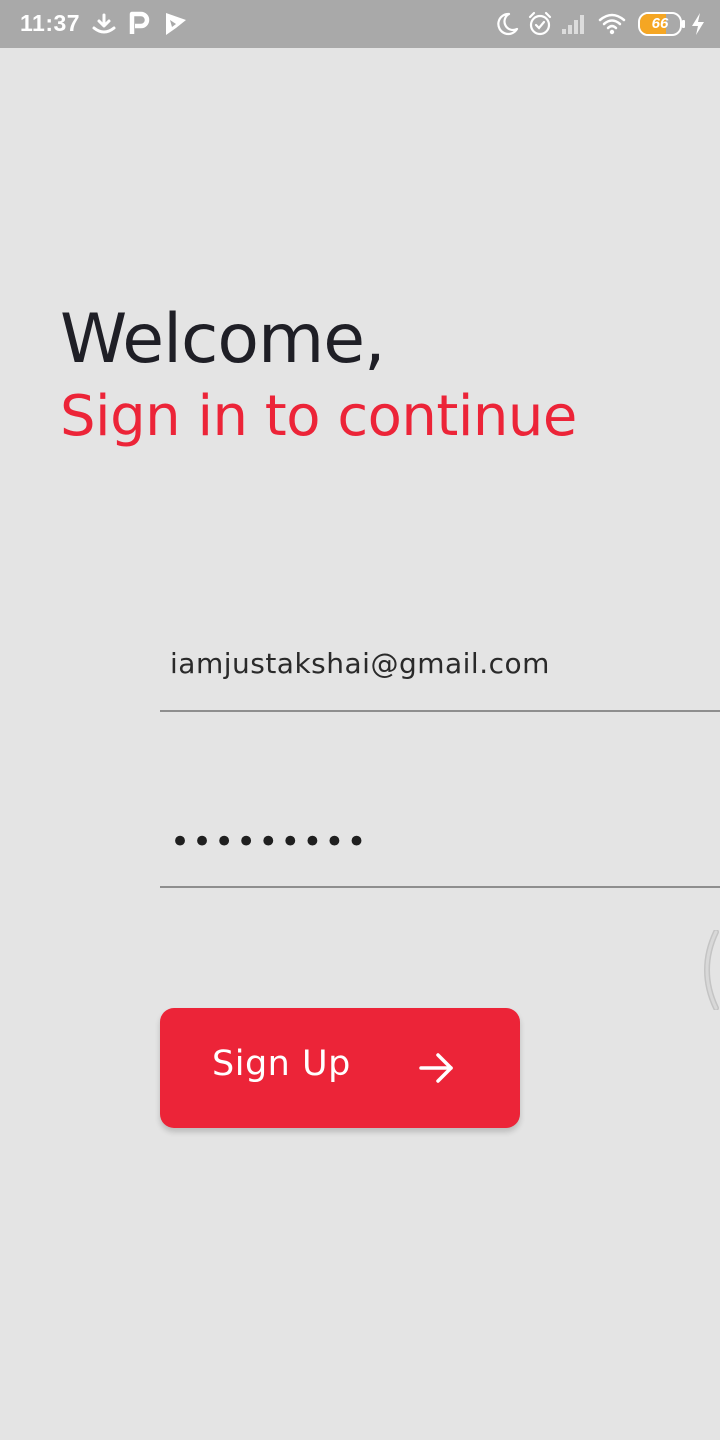 This screenshot has height=1440, width=720. I want to click on sign-up-button: Sign Up, so click(340, 1068).